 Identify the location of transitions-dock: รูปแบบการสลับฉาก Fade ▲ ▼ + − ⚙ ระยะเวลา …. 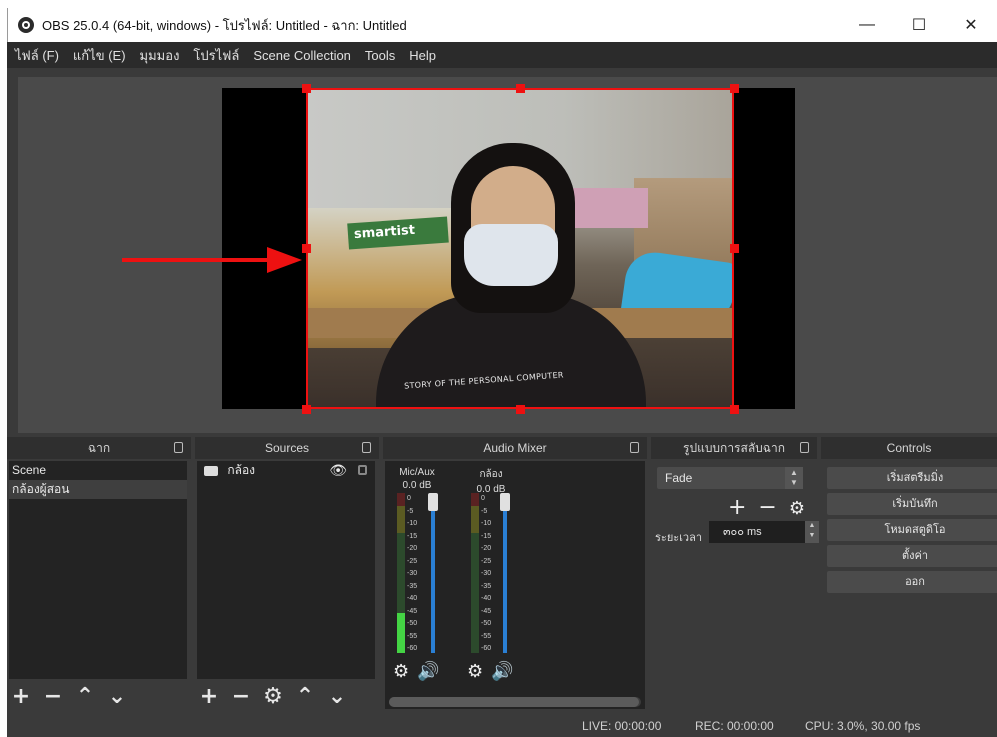
(735, 575).